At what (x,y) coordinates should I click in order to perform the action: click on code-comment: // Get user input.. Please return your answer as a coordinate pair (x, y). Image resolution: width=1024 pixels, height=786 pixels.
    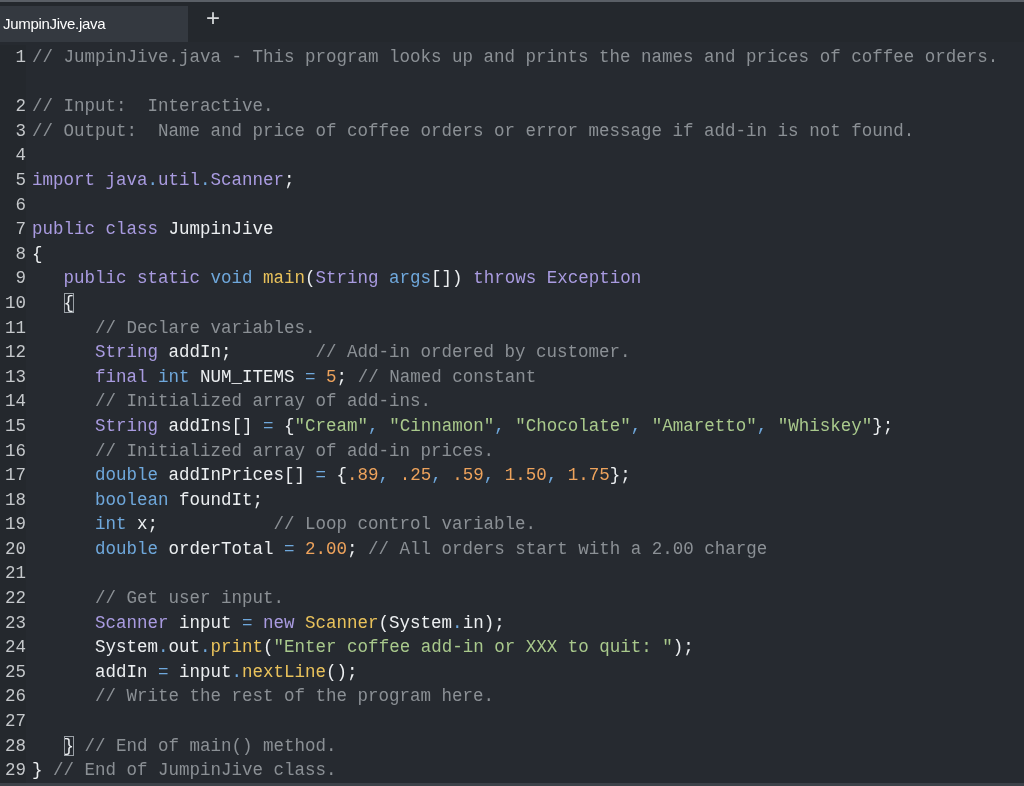
    Looking at the image, I should click on (189, 599).